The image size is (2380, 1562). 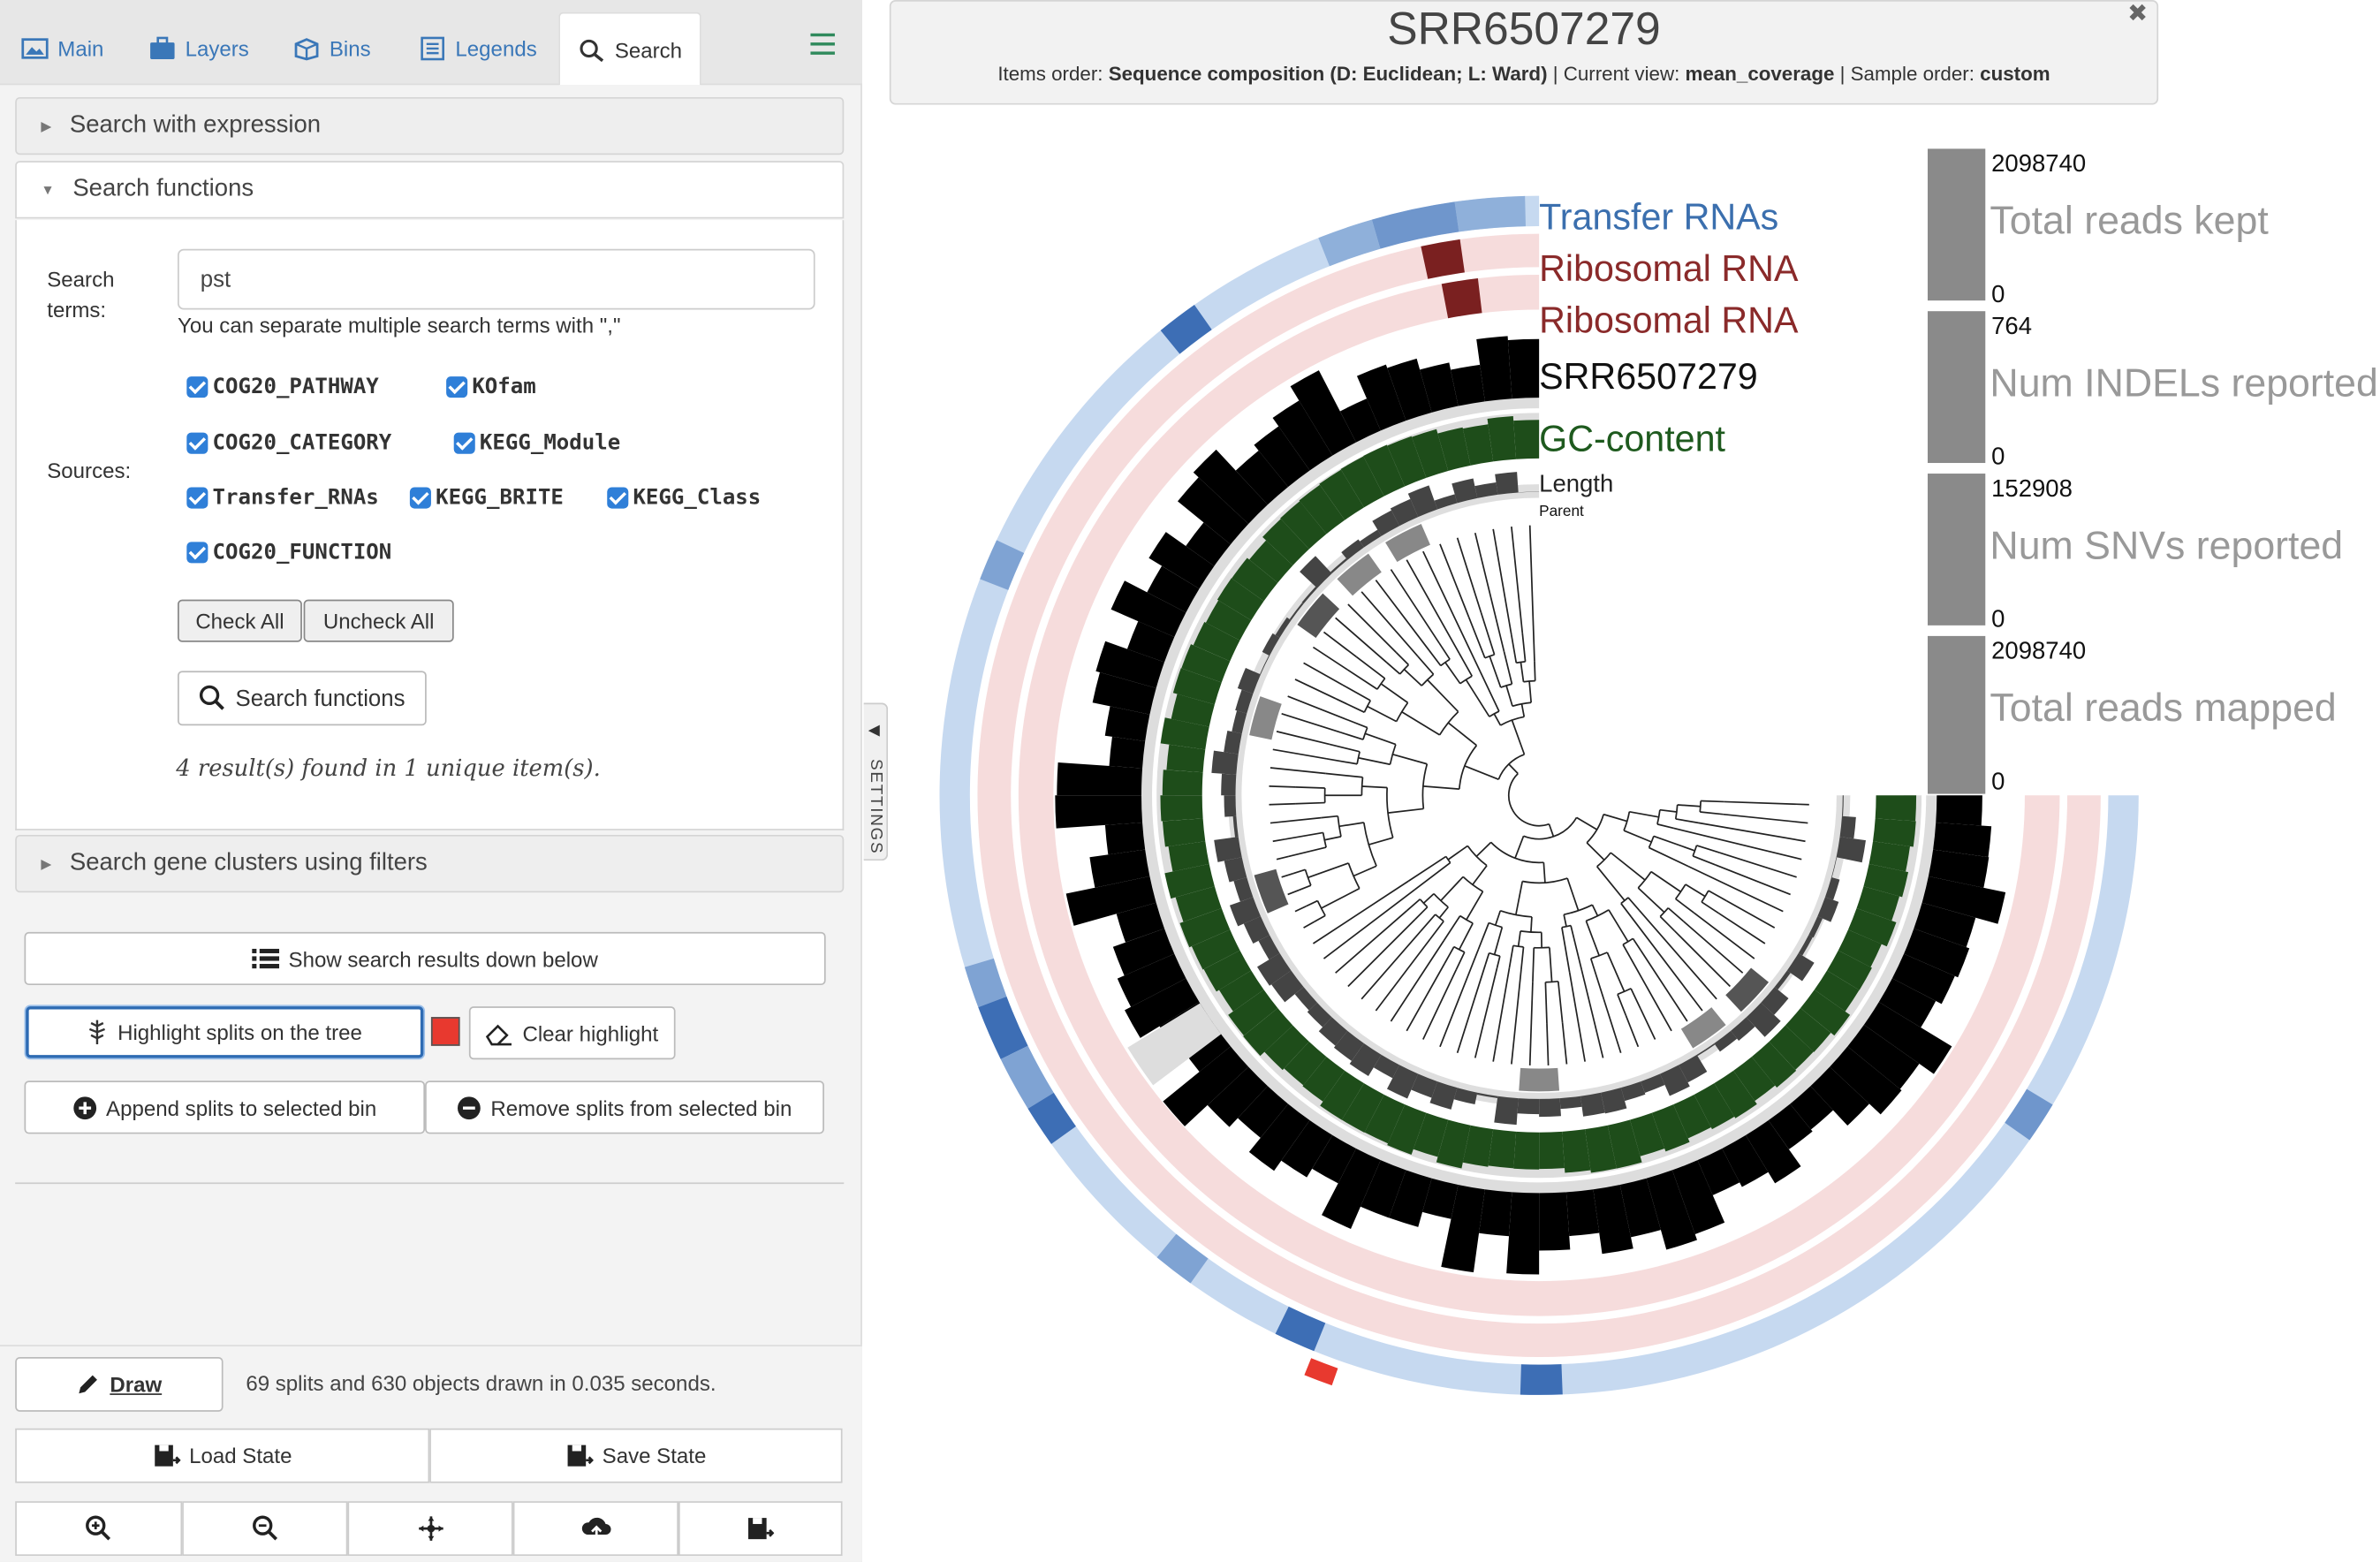 What do you see at coordinates (1524, 29) in the screenshot?
I see `page-title: SRR6507279` at bounding box center [1524, 29].